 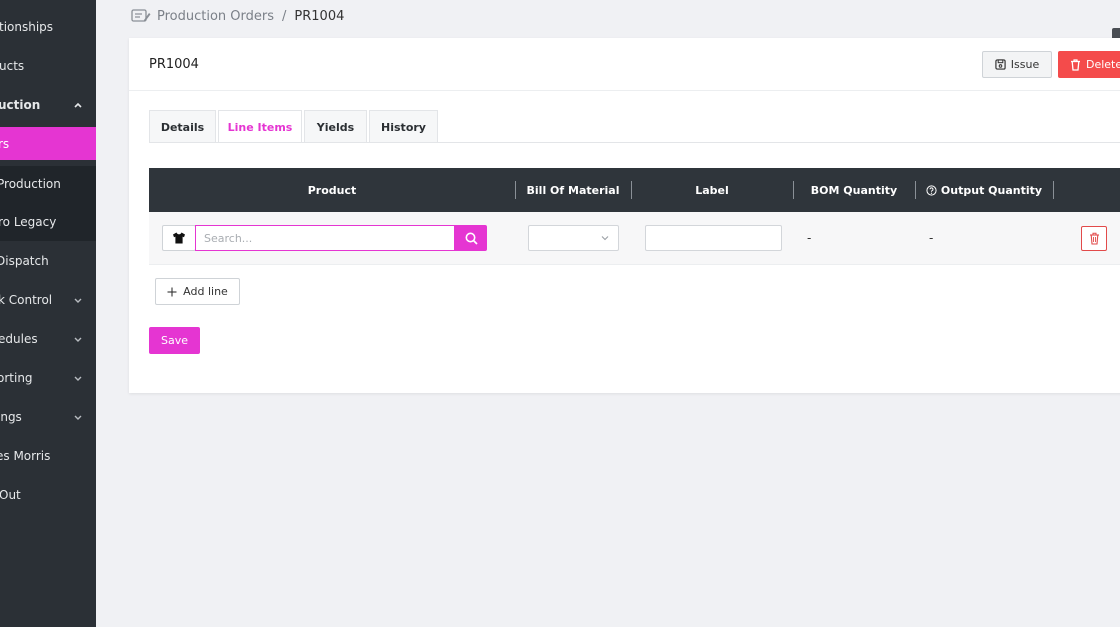 I want to click on sidebar-item-label: orting, so click(x=16, y=378).